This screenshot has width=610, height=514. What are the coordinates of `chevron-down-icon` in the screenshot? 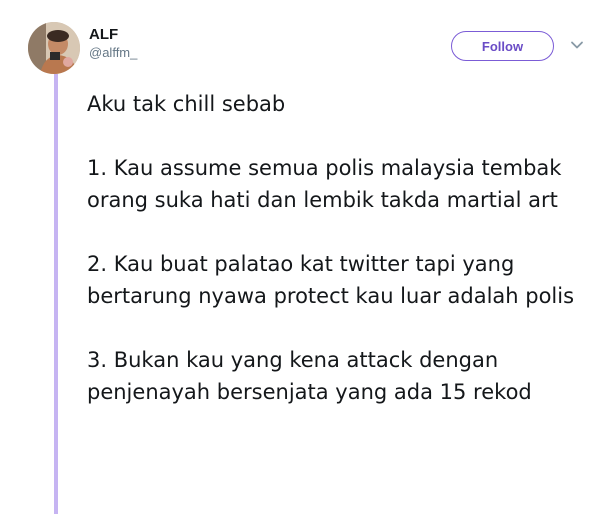 It's located at (577, 45).